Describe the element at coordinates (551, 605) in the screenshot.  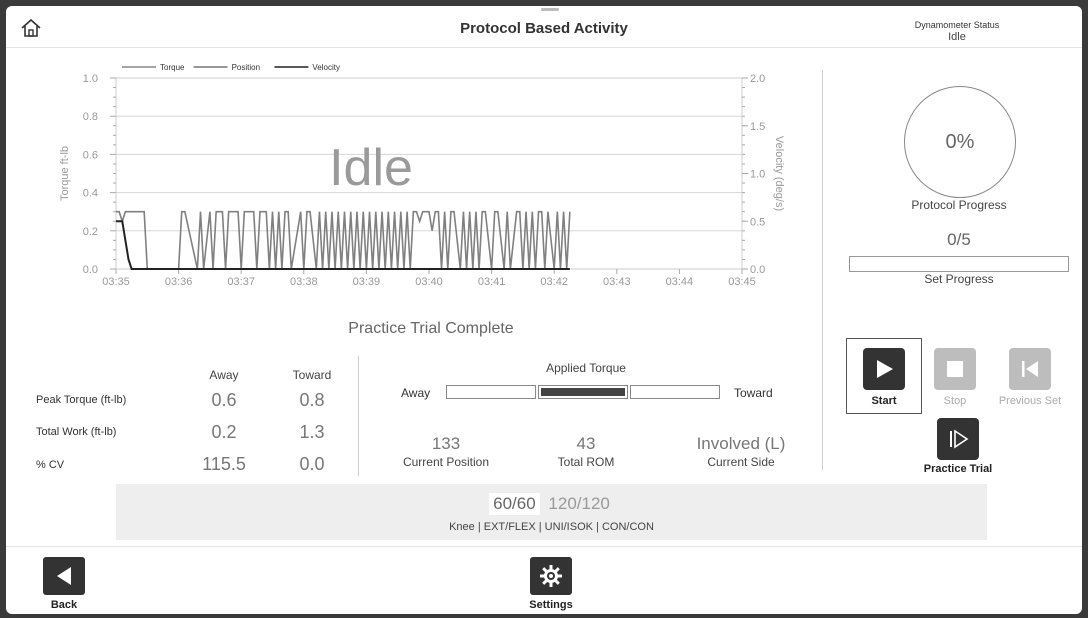
I see `settings-label: Settings` at that location.